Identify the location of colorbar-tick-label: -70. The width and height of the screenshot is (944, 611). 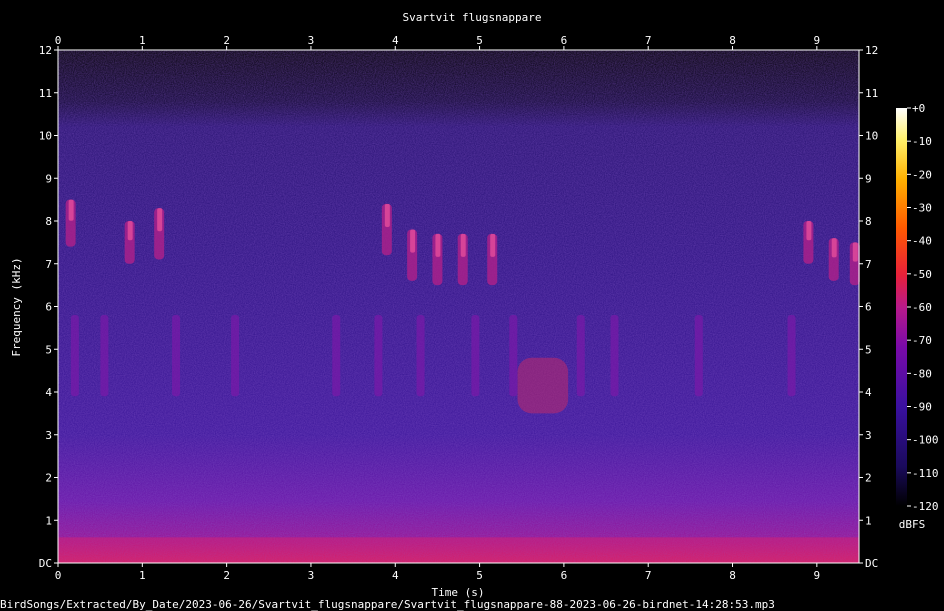
(922, 340).